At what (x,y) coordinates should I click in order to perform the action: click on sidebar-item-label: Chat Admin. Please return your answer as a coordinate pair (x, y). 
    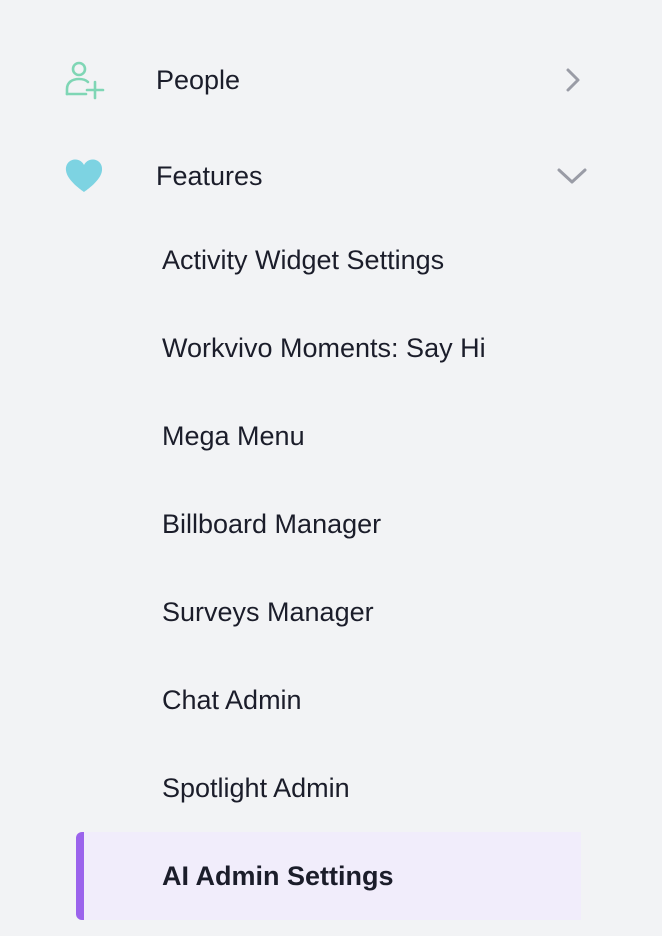
    Looking at the image, I should click on (232, 700).